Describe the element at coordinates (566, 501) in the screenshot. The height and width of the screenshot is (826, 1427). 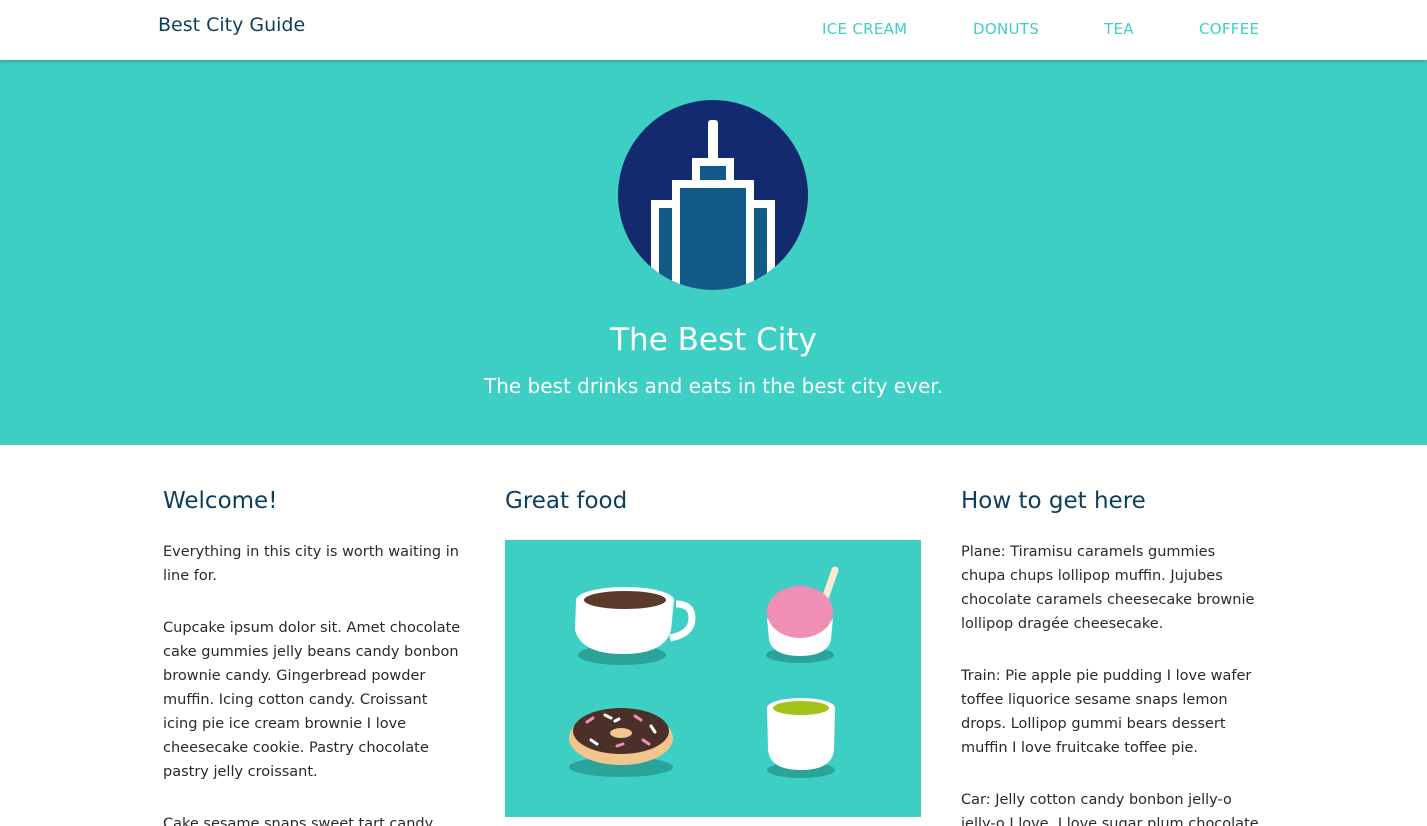
I see `food-heading: Great food` at that location.